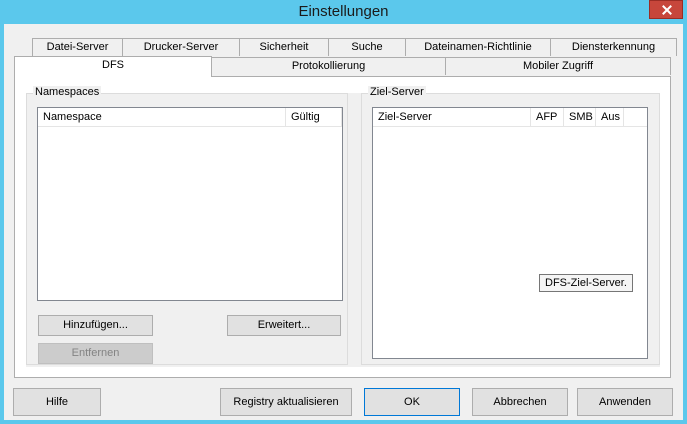  What do you see at coordinates (113, 66) in the screenshot?
I see `tab-dfs: DFS` at bounding box center [113, 66].